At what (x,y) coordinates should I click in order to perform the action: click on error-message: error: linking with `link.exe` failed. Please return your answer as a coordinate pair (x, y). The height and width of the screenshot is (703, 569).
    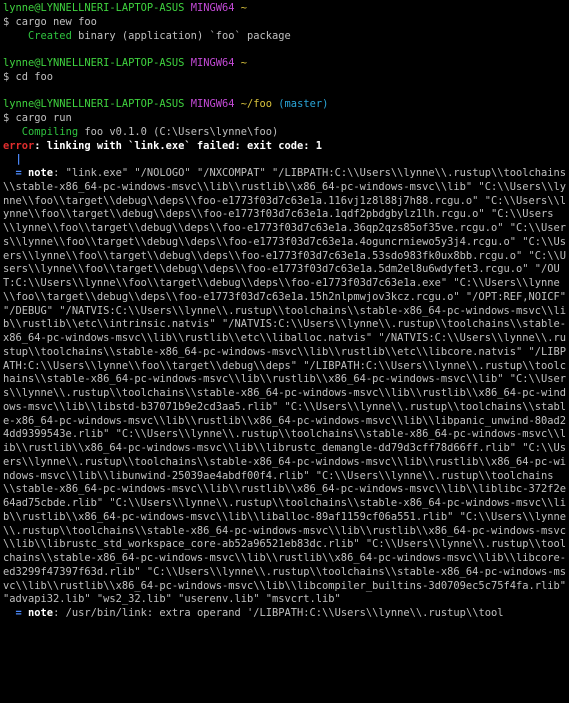
    Looking at the image, I should click on (285, 147).